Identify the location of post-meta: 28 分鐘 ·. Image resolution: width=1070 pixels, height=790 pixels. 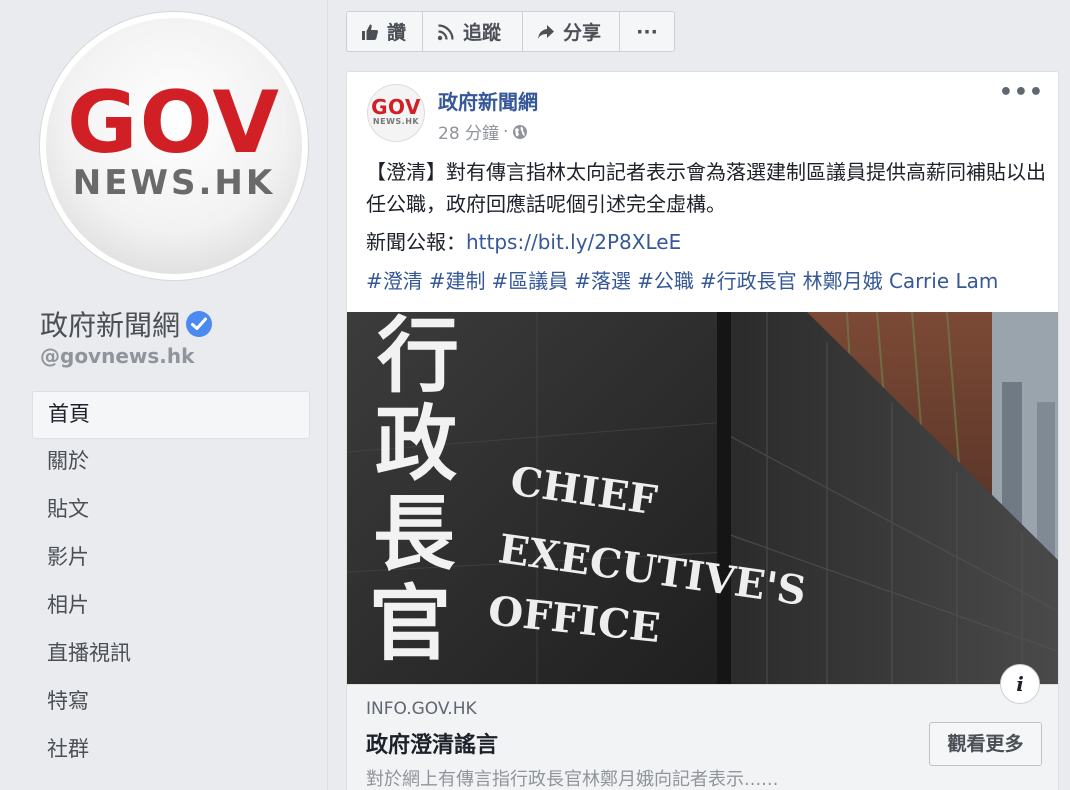
(483, 131).